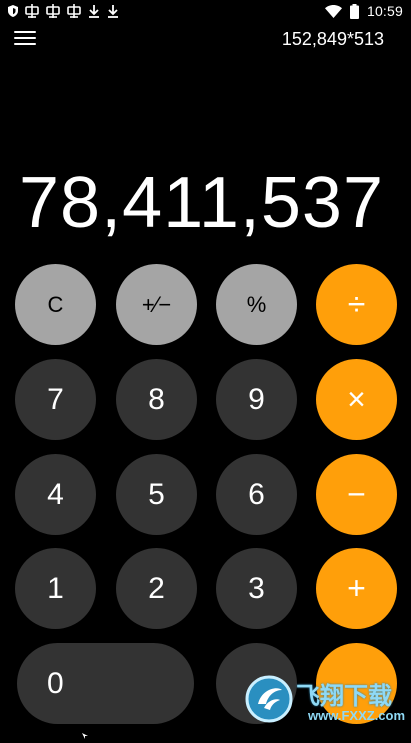 This screenshot has height=743, width=411. What do you see at coordinates (55, 304) in the screenshot?
I see `clear-button: C` at bounding box center [55, 304].